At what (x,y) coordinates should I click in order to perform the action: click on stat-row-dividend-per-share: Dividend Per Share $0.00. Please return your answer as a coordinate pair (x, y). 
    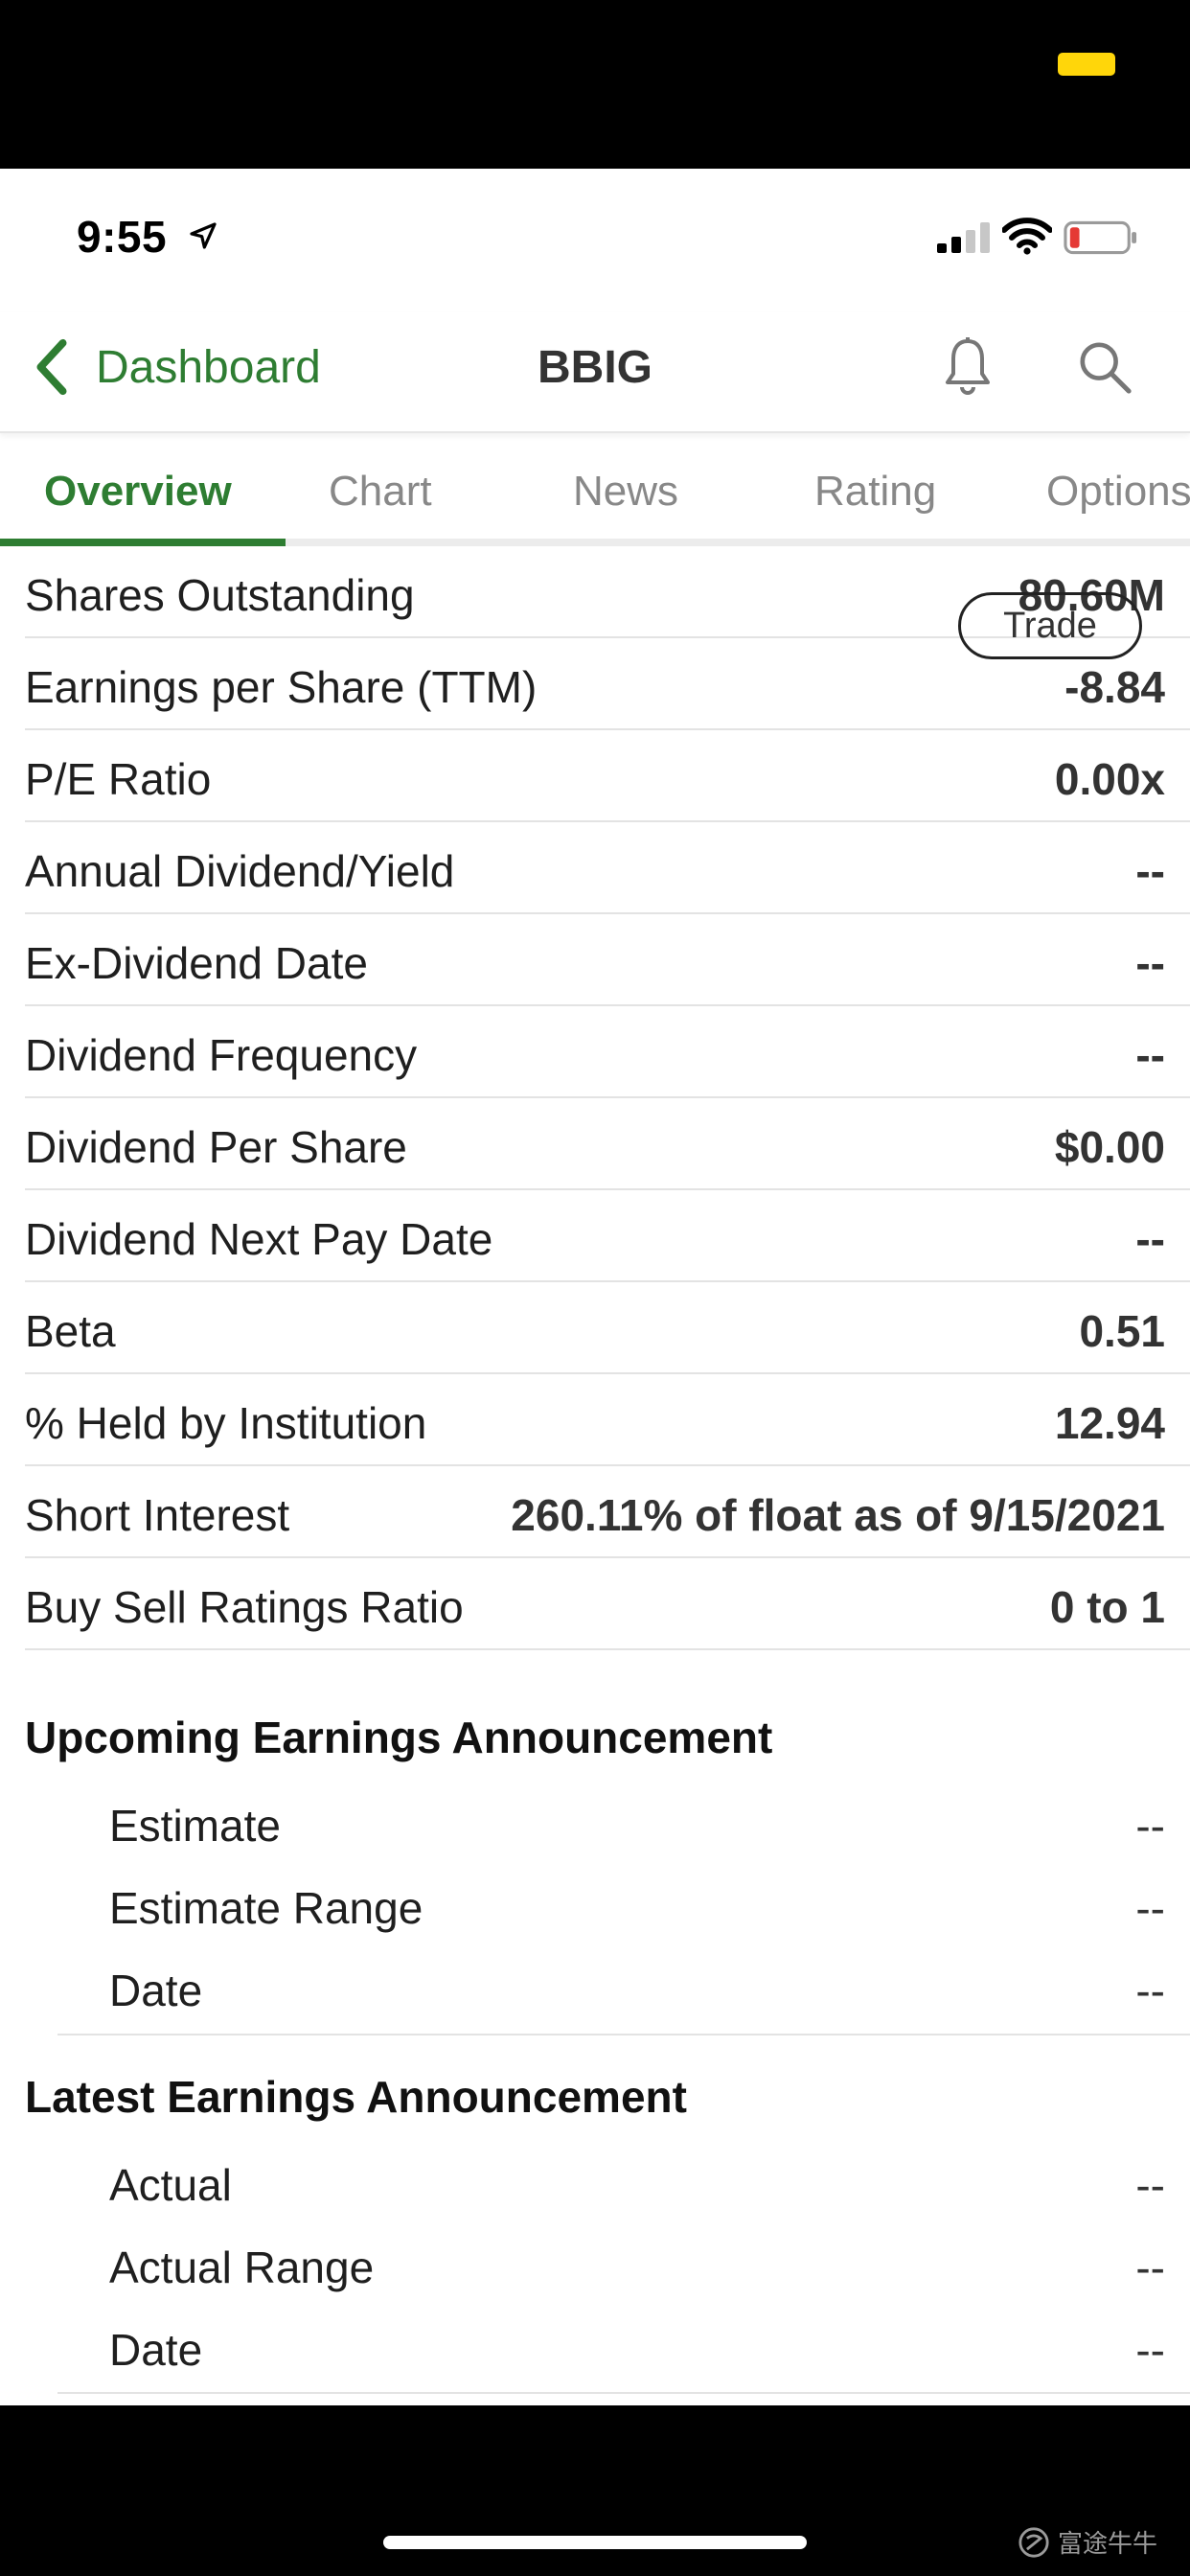
    Looking at the image, I should click on (607, 1144).